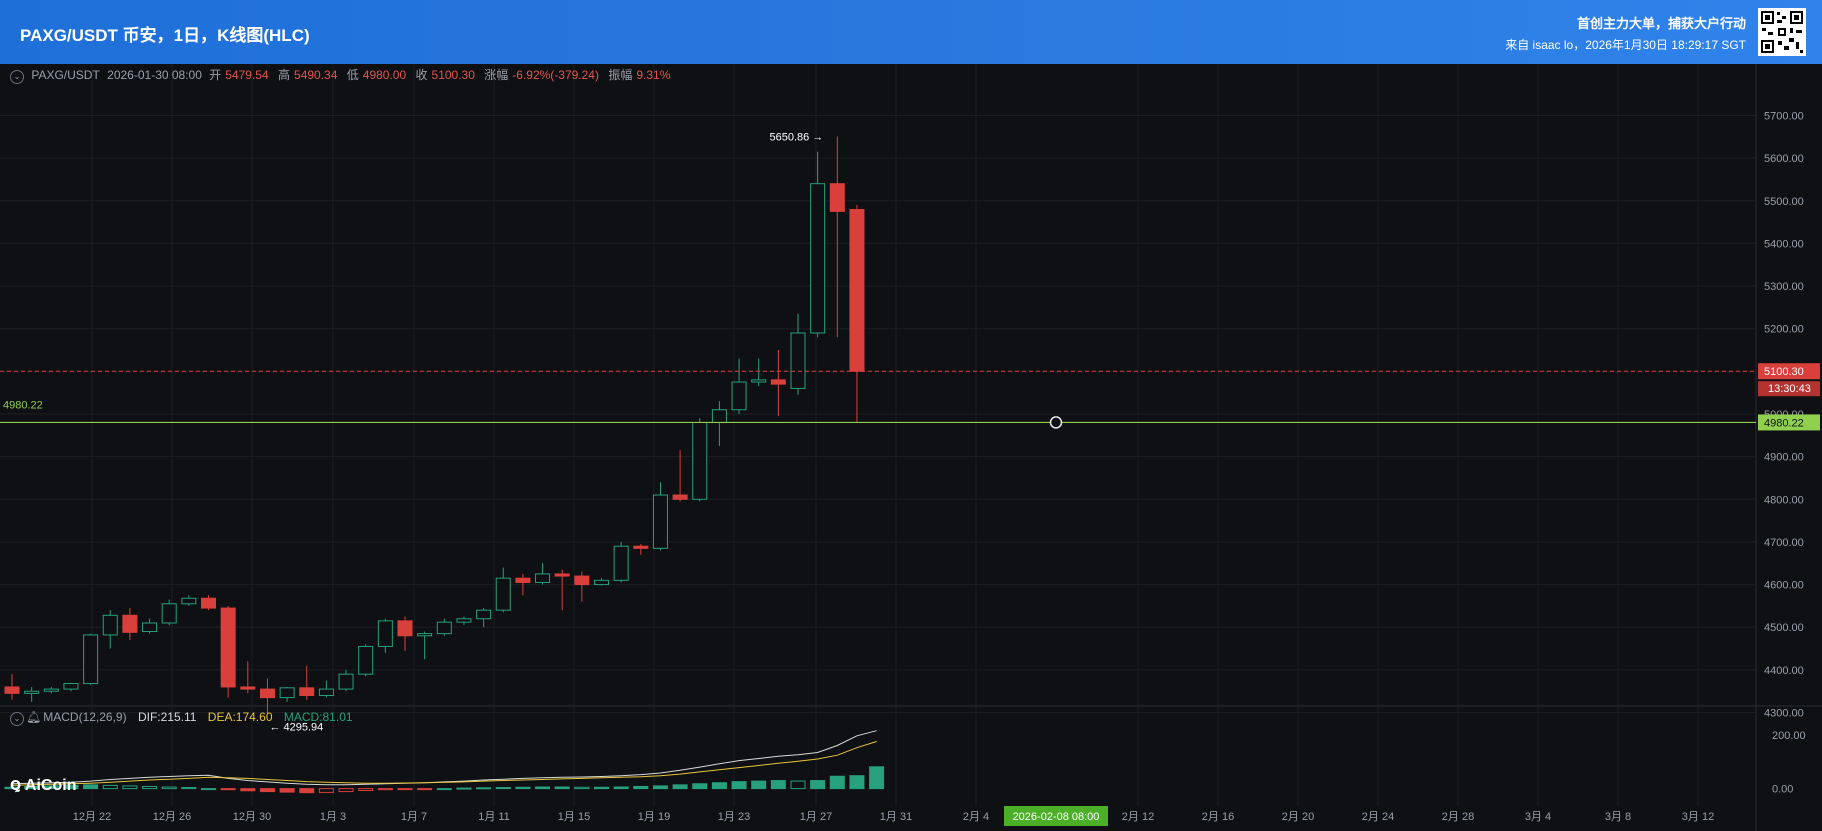 This screenshot has height=831, width=1822. What do you see at coordinates (414, 817) in the screenshot?
I see `x-tick-label: 1月 7` at bounding box center [414, 817].